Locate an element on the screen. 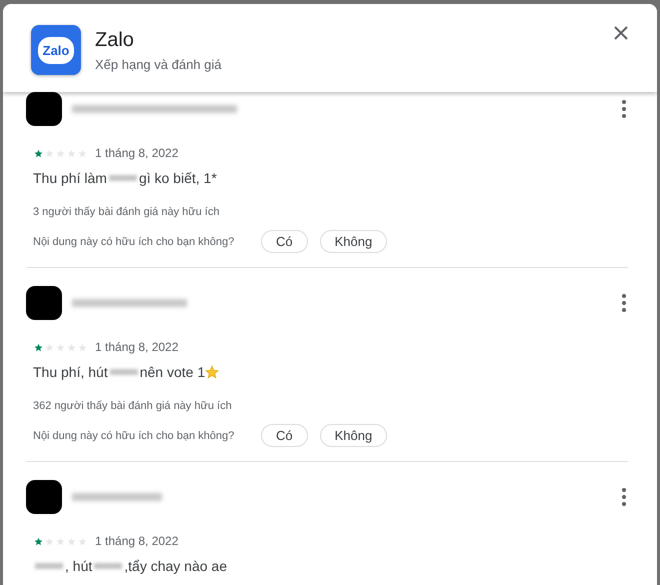 The image size is (660, 585). dialog-subtitle: Xếp hạng và đánh giá is located at coordinates (158, 64).